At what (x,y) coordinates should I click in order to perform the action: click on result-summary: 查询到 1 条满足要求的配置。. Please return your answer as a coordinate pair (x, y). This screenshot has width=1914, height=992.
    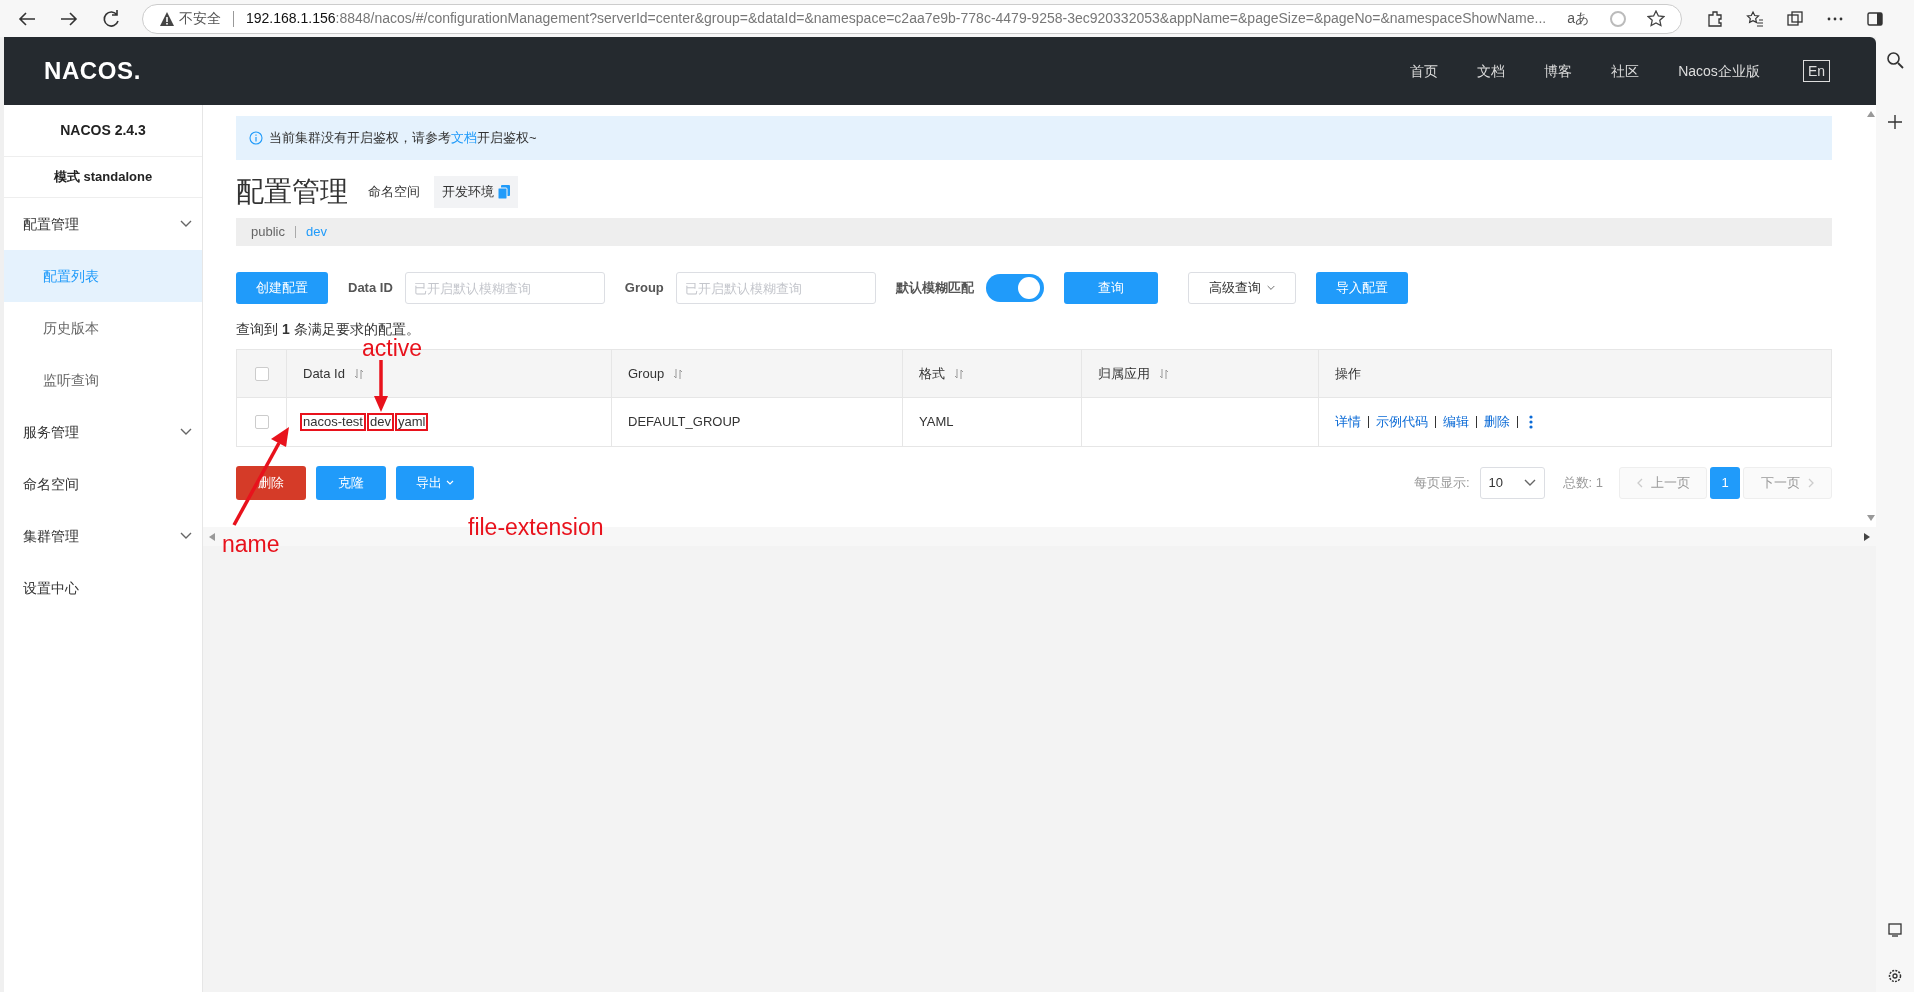
    Looking at the image, I should click on (328, 329).